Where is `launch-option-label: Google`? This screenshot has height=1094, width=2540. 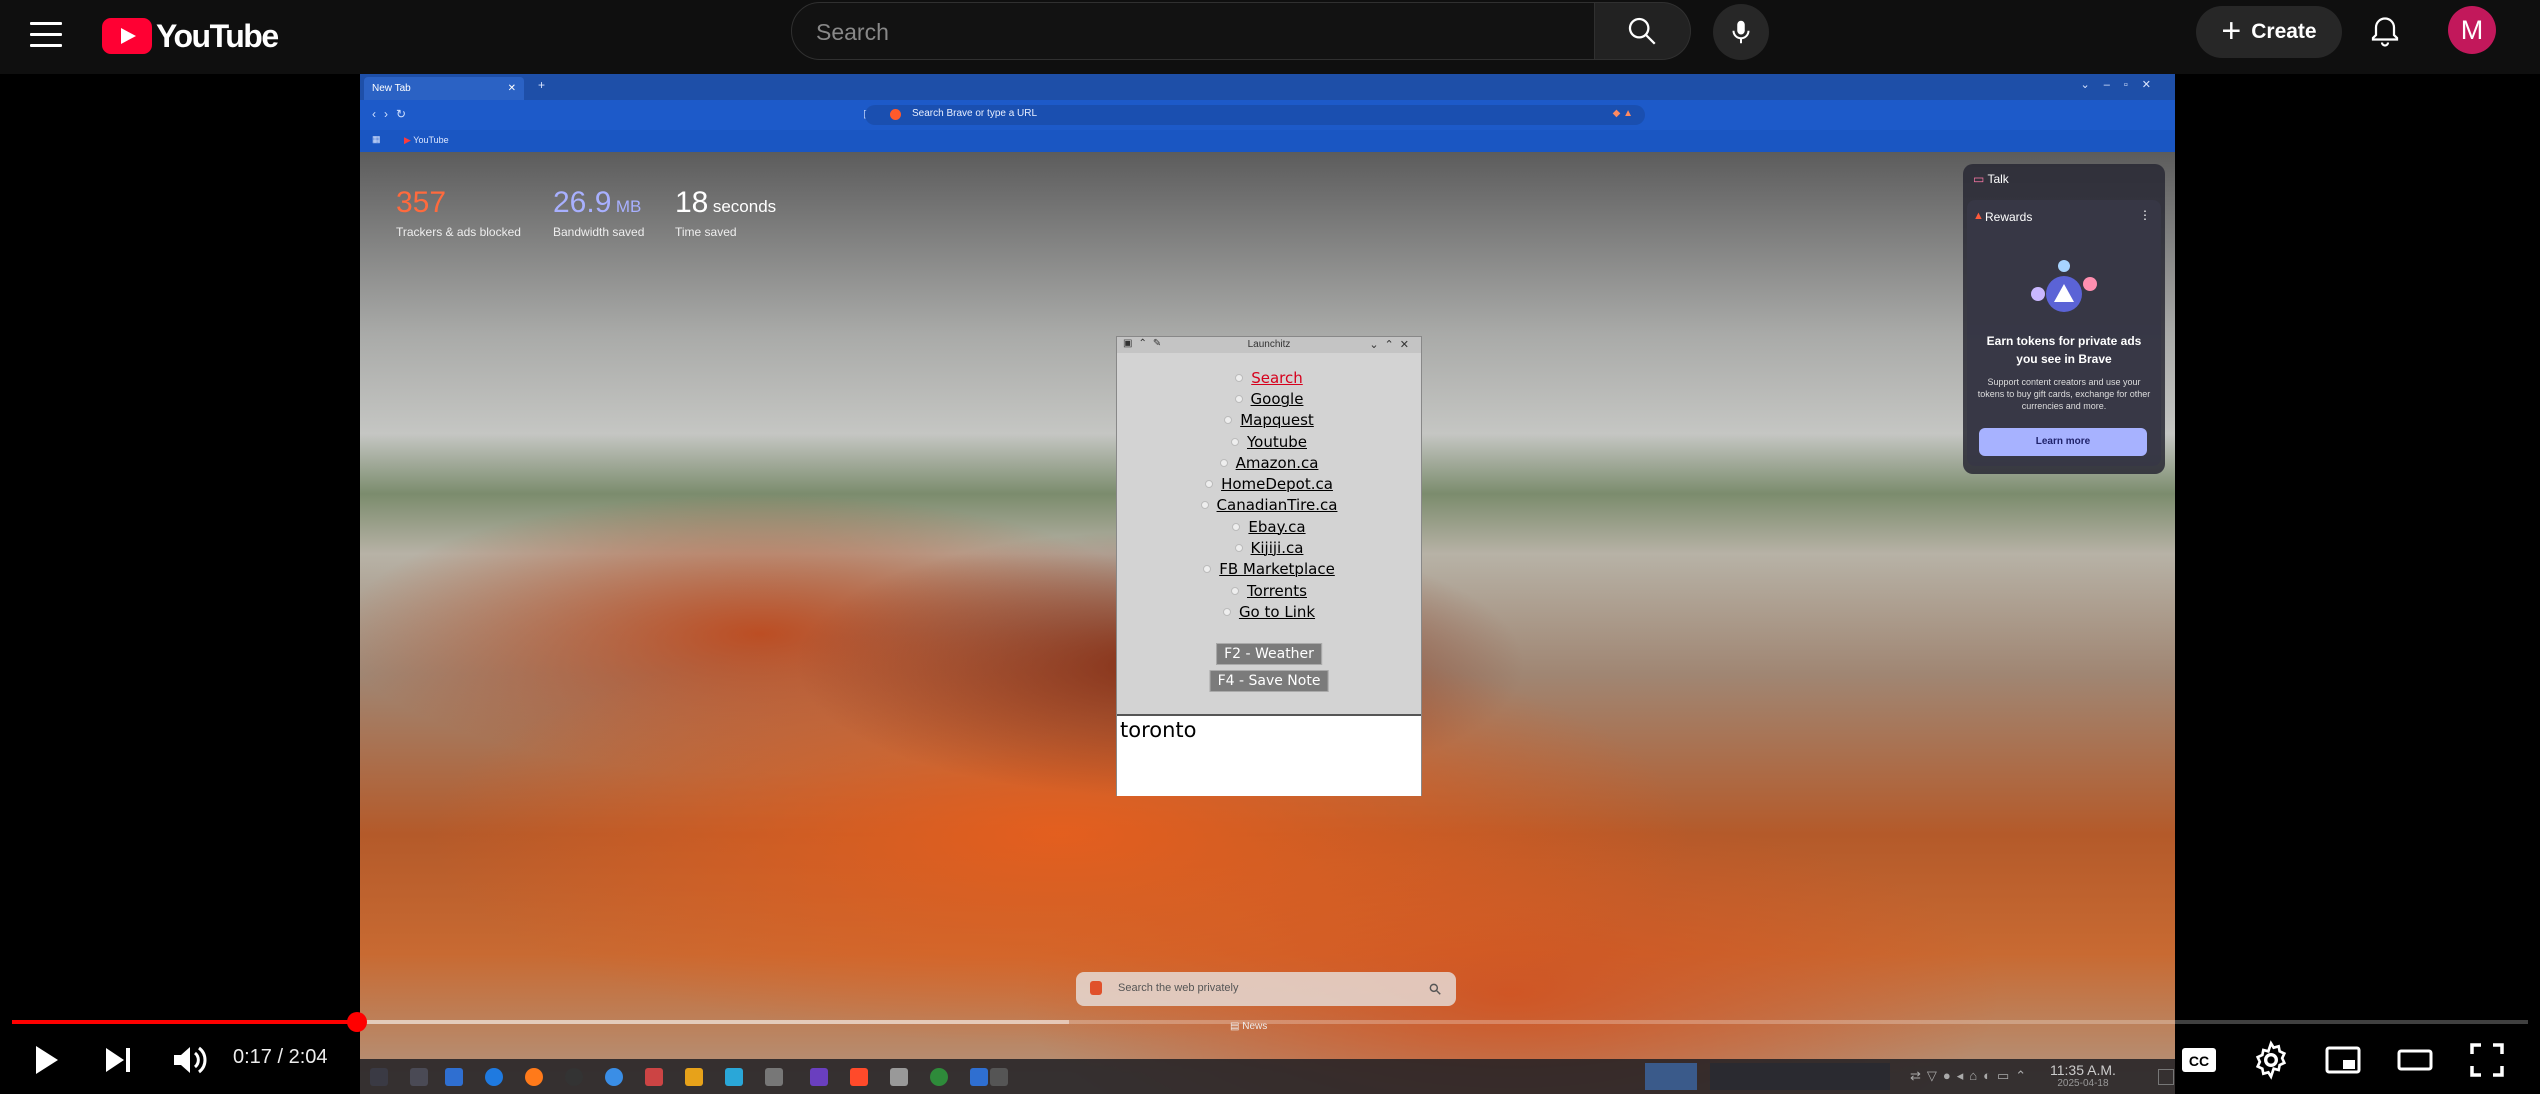
launch-option-label: Google is located at coordinates (1277, 398).